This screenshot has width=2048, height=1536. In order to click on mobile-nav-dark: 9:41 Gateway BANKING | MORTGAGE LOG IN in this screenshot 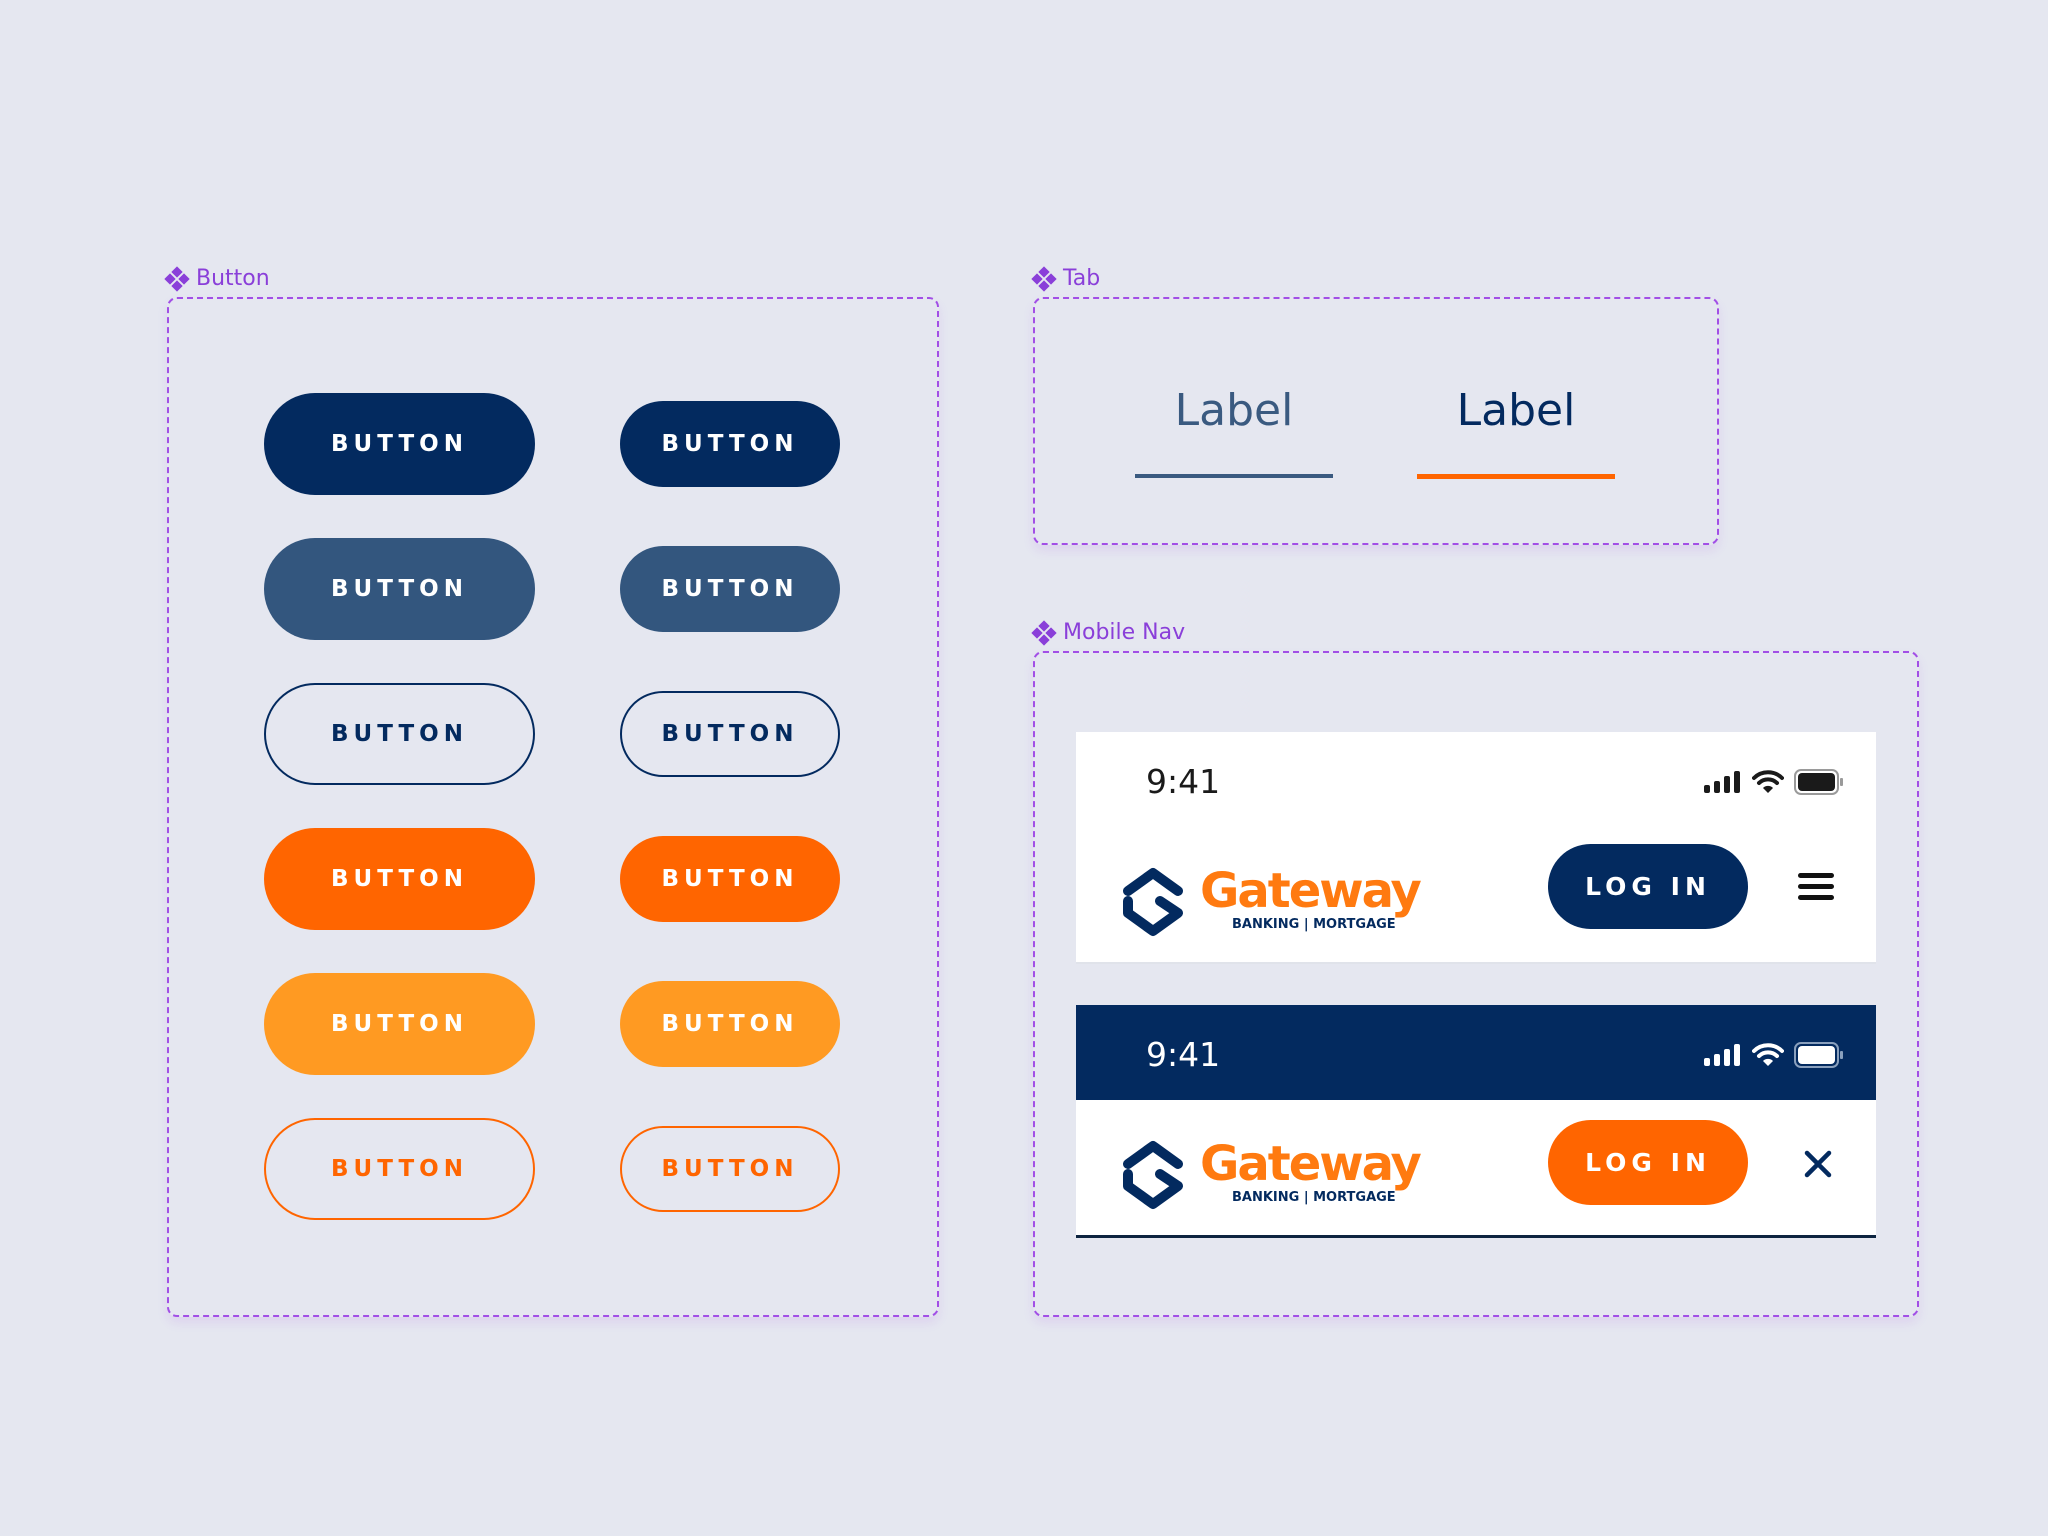, I will do `click(1476, 1121)`.